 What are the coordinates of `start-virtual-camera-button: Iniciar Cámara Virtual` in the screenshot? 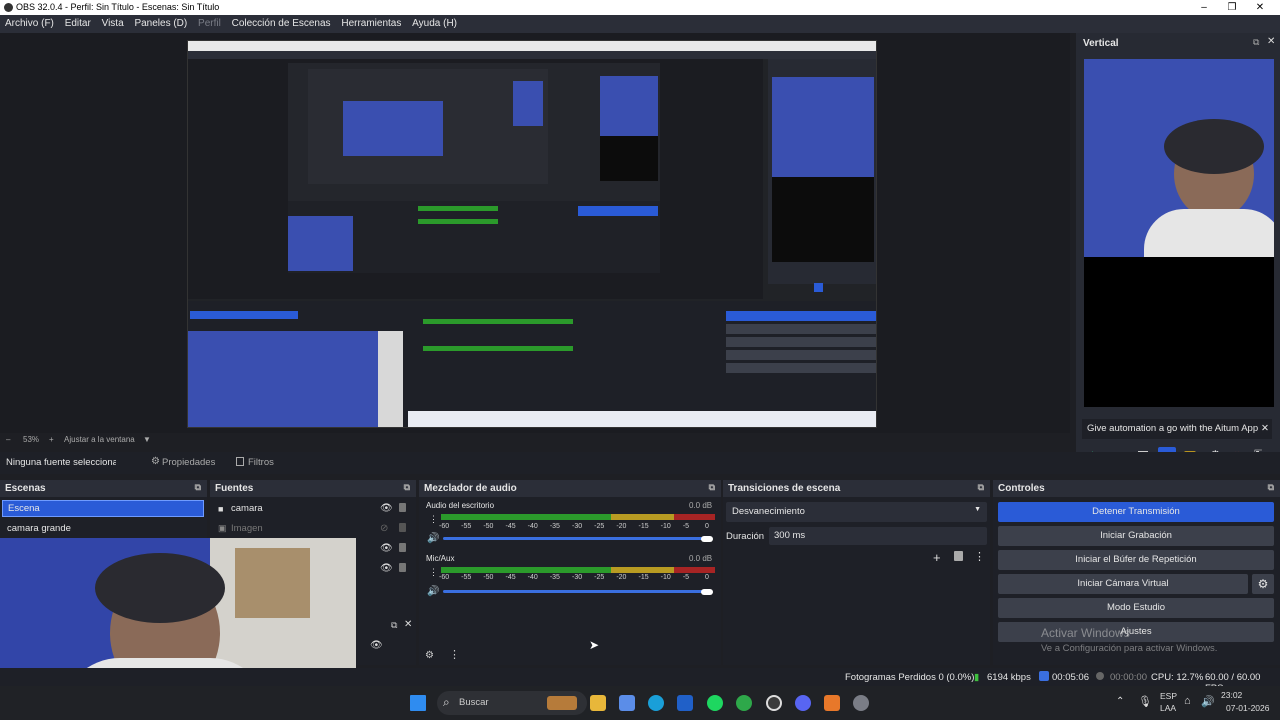 It's located at (1123, 584).